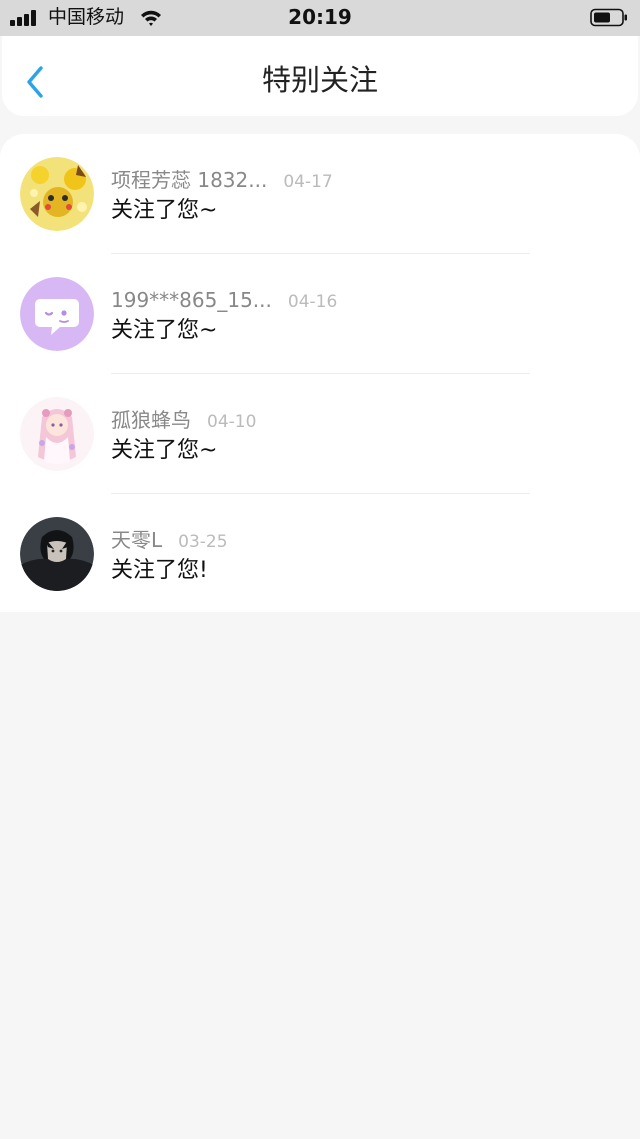  Describe the element at coordinates (312, 302) in the screenshot. I see `item-date: 04-16` at that location.